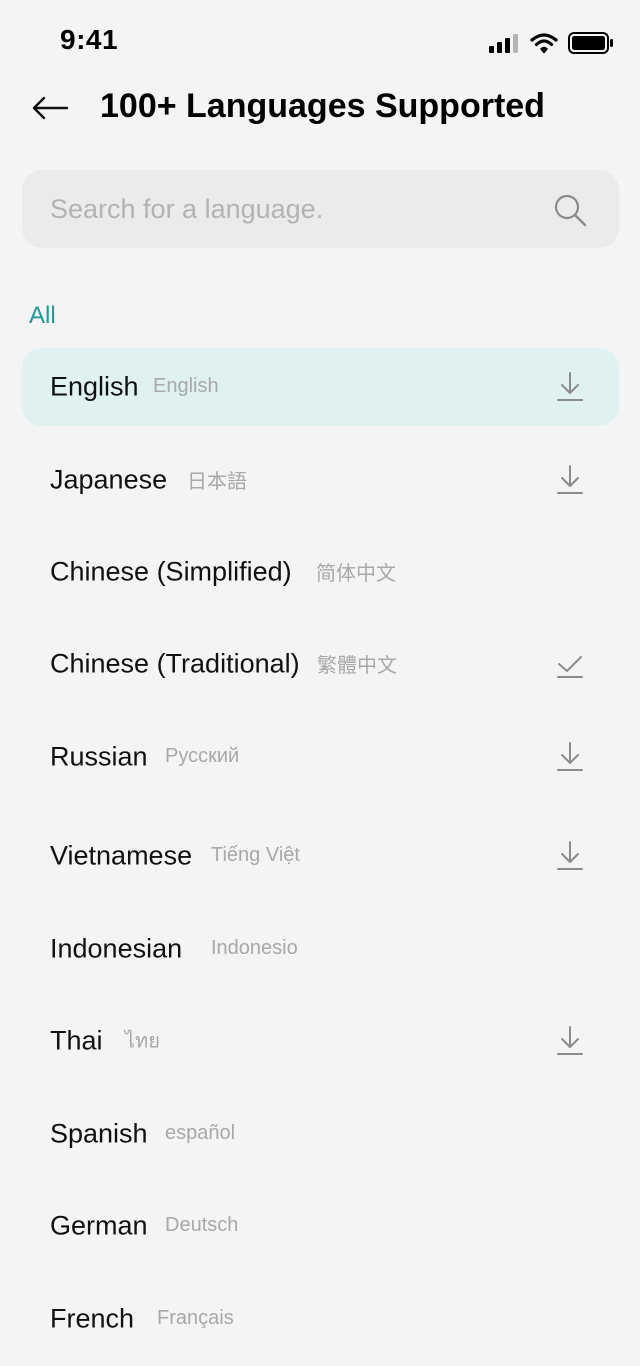  Describe the element at coordinates (254, 948) in the screenshot. I see `language-native-name: Indonesio` at that location.